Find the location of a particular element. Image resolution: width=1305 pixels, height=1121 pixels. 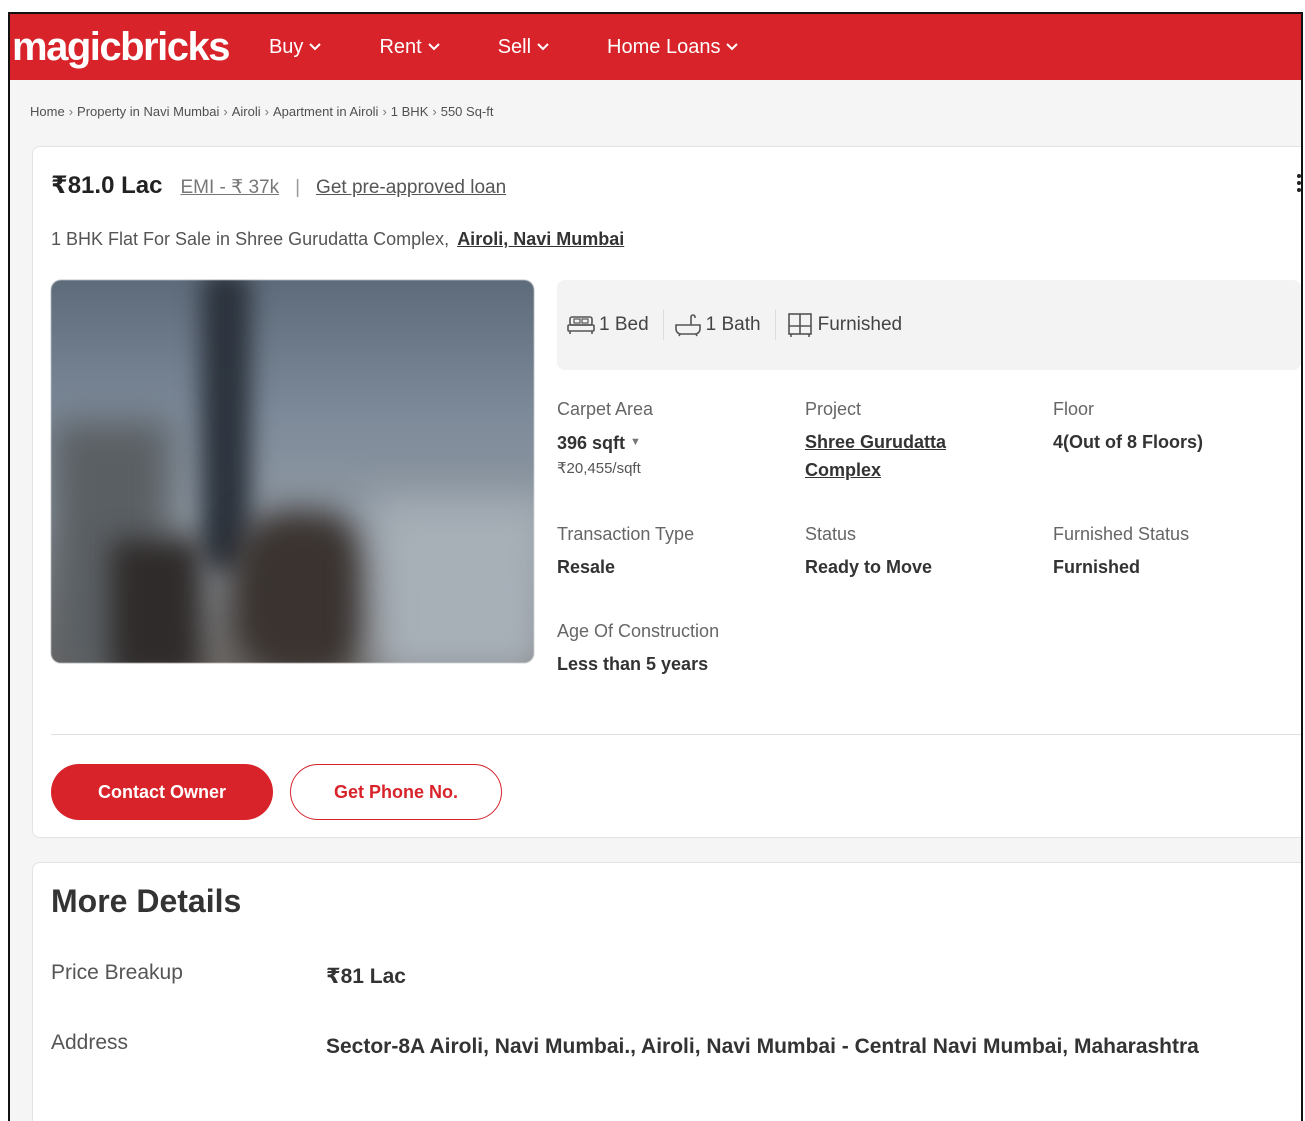

fact-value: Ready to Move is located at coordinates (869, 567).